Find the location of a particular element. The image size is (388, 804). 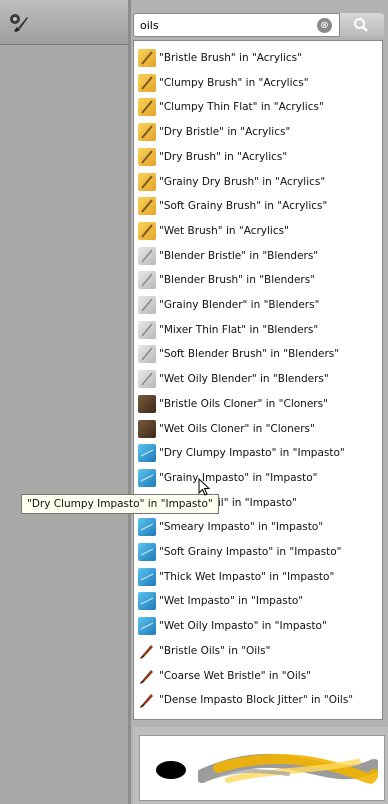

result-item: "Blender Brush" in "Blenders" is located at coordinates (258, 280).